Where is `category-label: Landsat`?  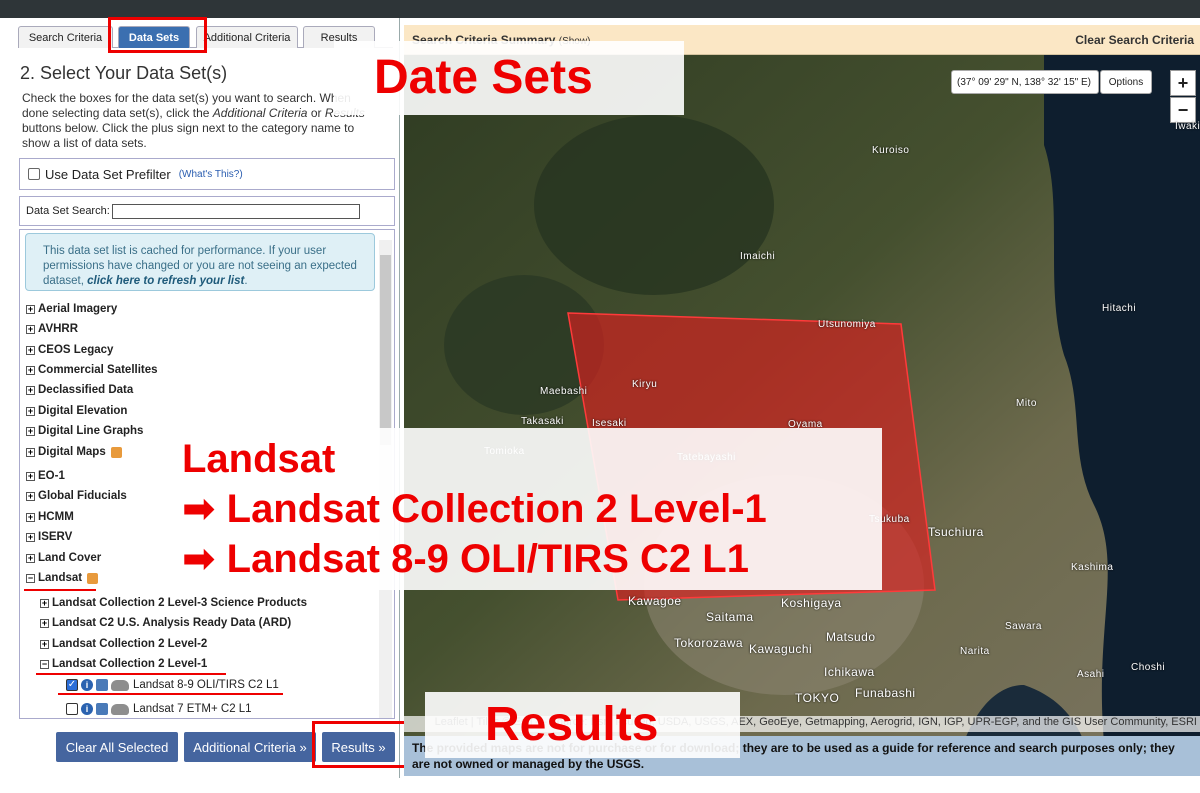 category-label: Landsat is located at coordinates (60, 578).